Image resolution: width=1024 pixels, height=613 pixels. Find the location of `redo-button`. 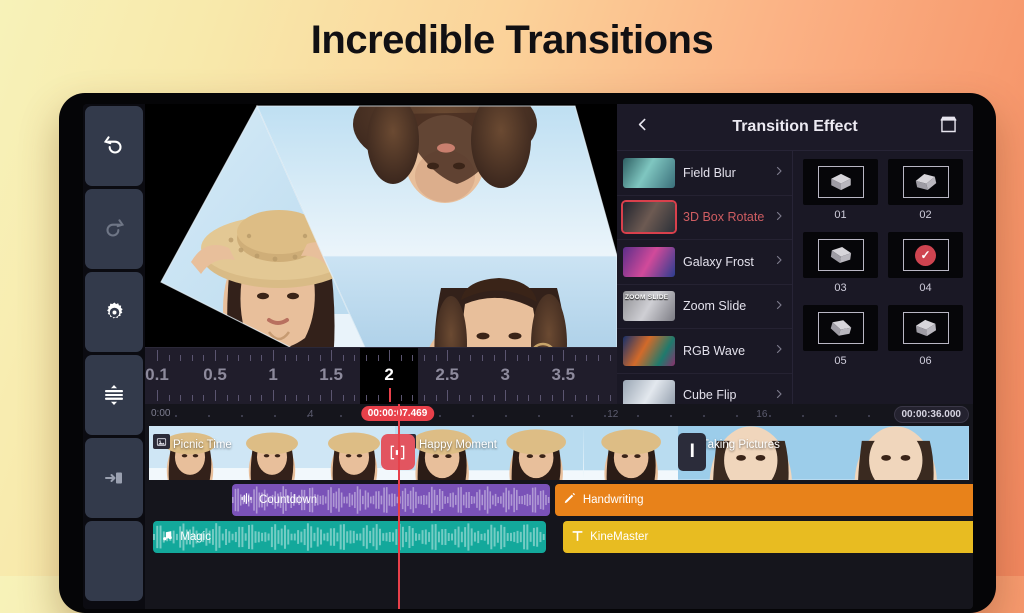

redo-button is located at coordinates (114, 229).